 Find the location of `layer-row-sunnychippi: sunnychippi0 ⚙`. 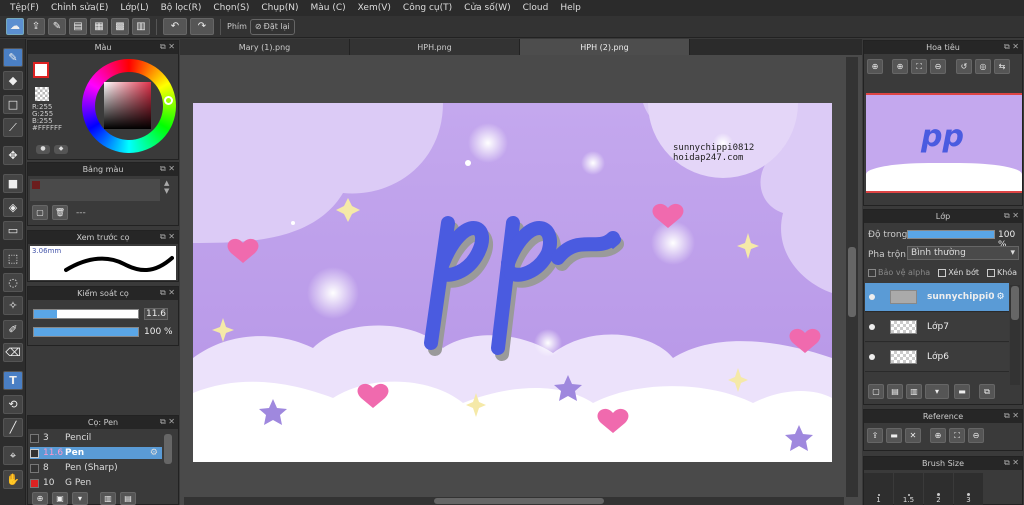

layer-row-sunnychippi: sunnychippi0 ⚙ is located at coordinates (937, 297).